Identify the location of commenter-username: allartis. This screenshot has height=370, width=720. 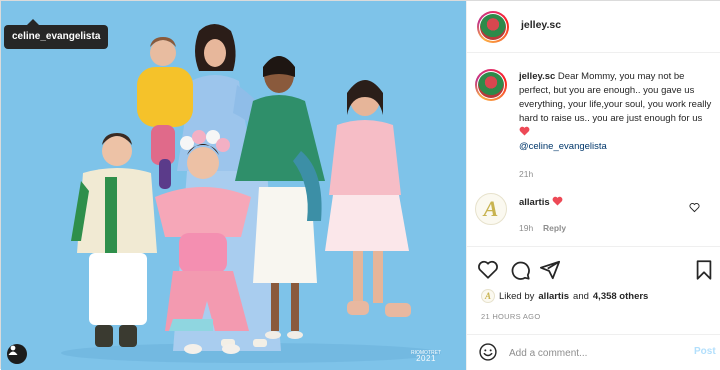
(534, 202).